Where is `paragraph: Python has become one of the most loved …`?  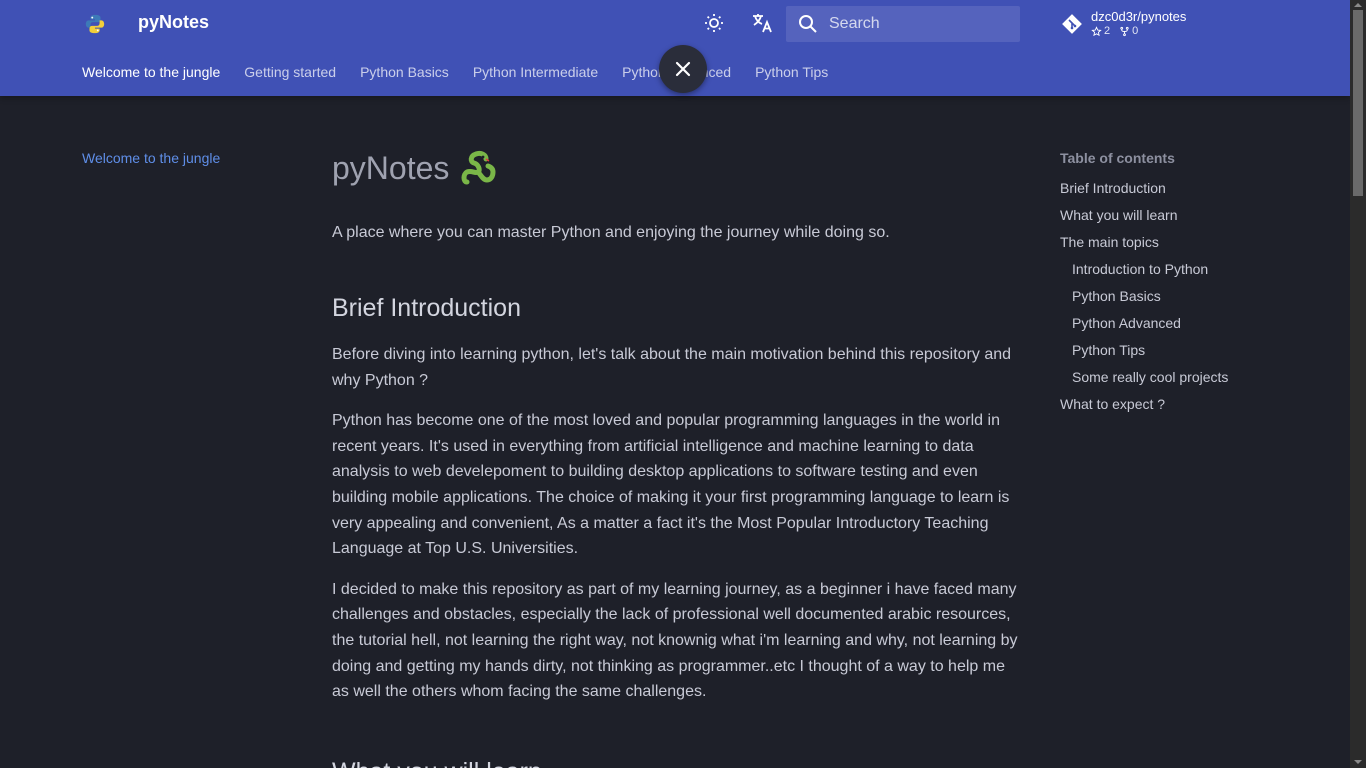 paragraph: Python has become one of the most loved … is located at coordinates (671, 485).